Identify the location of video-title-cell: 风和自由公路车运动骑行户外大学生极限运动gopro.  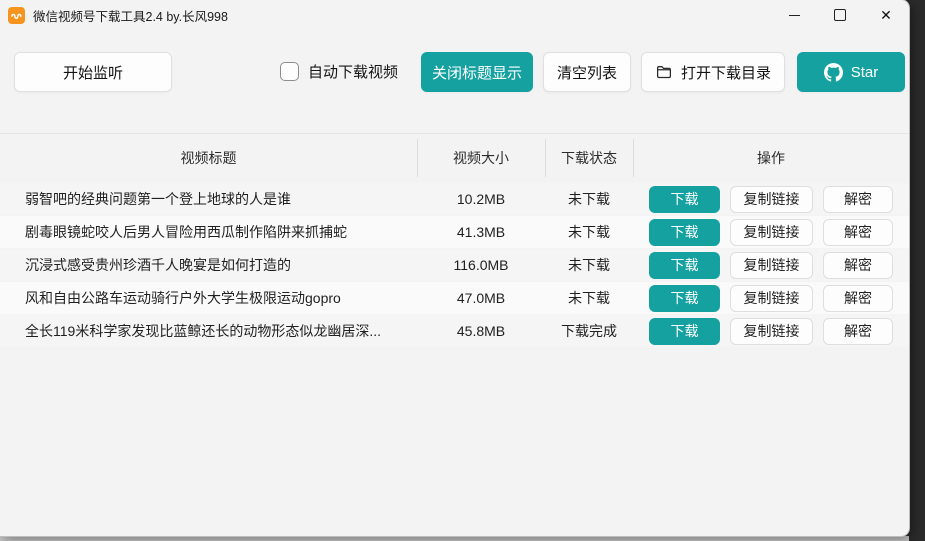
(183, 298).